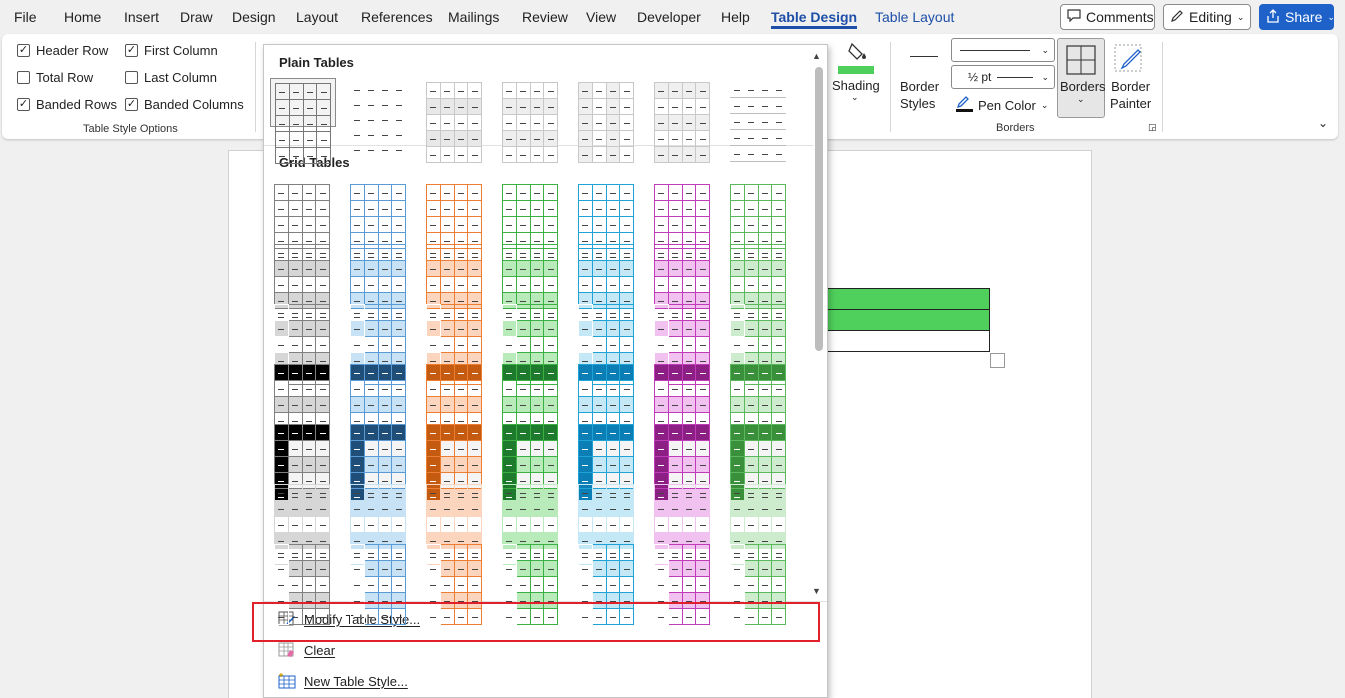 The width and height of the screenshot is (1345, 698). I want to click on table-resize-handle, so click(997, 360).